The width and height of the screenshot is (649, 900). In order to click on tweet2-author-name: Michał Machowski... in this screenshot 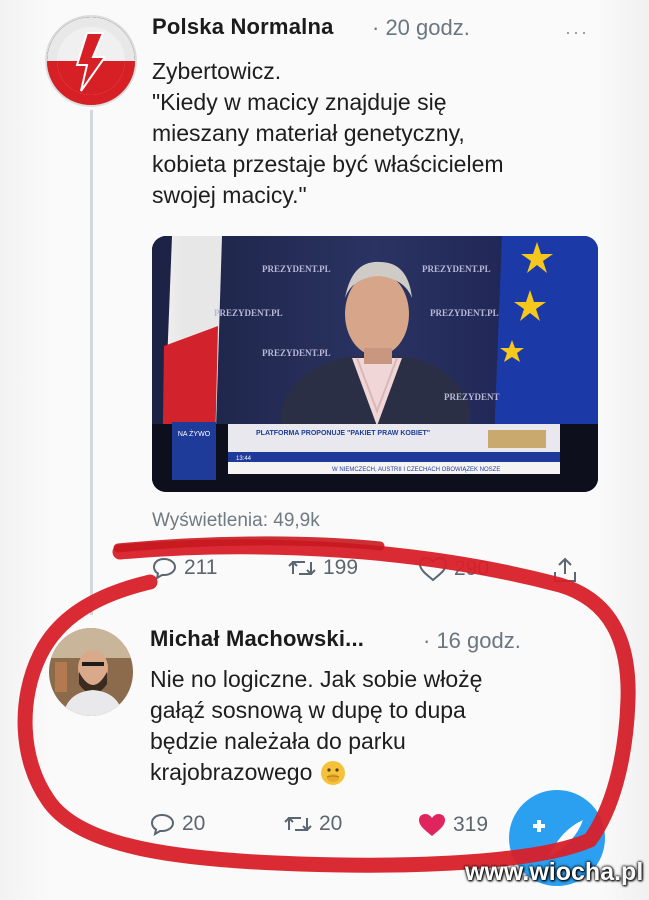, I will do `click(257, 639)`.